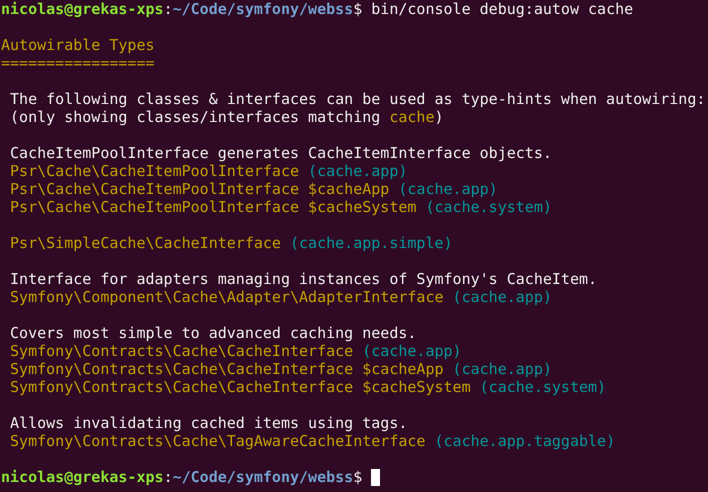  Describe the element at coordinates (240, 387) in the screenshot. I see `type-name: Symfony\Contracts\Cache\CacheInterface $cacheSystem` at that location.